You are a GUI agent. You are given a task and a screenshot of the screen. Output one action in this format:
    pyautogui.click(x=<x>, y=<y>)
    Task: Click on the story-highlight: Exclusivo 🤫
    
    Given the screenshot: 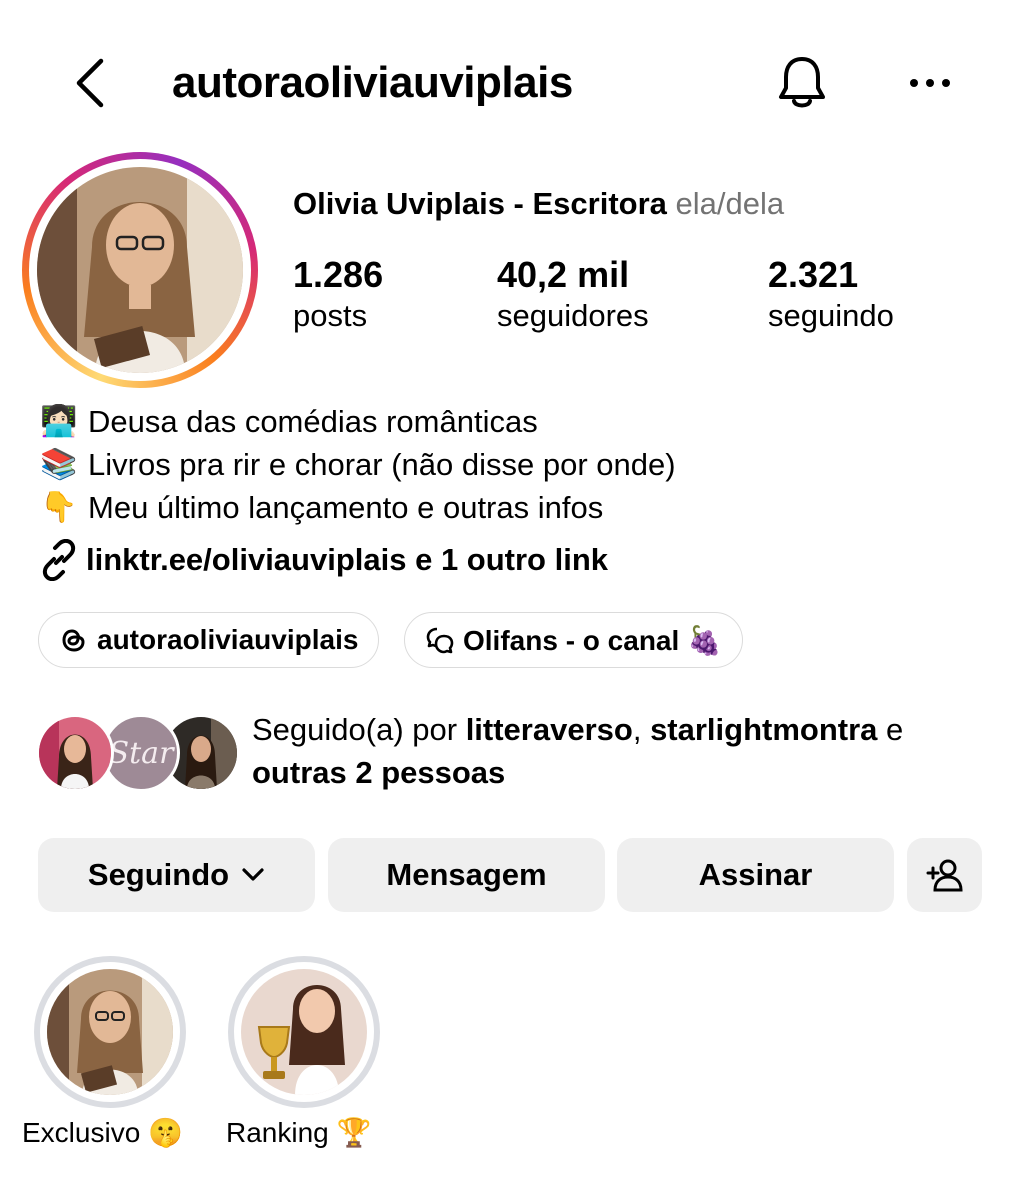 What is the action you would take?
    pyautogui.click(x=104, y=1052)
    